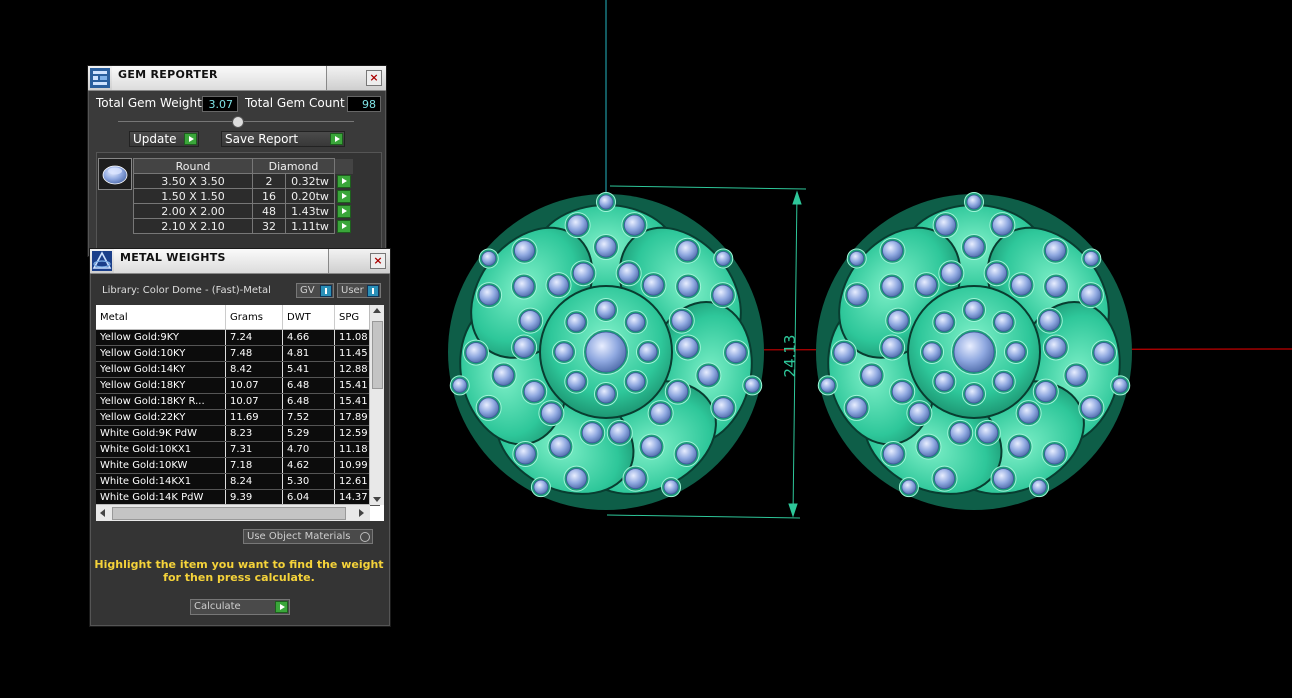 This screenshot has height=698, width=1292. I want to click on table-row: White Gold:10KX1 7.31 4.70 11.18, so click(238, 449).